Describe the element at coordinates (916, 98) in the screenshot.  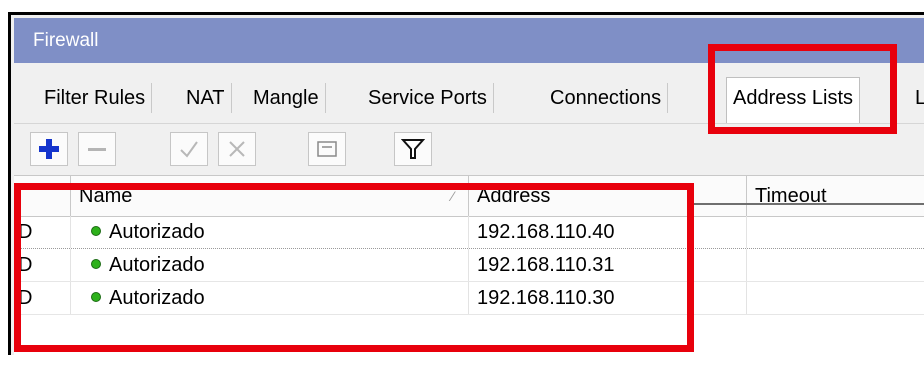
I see `tab-layer7: L` at that location.